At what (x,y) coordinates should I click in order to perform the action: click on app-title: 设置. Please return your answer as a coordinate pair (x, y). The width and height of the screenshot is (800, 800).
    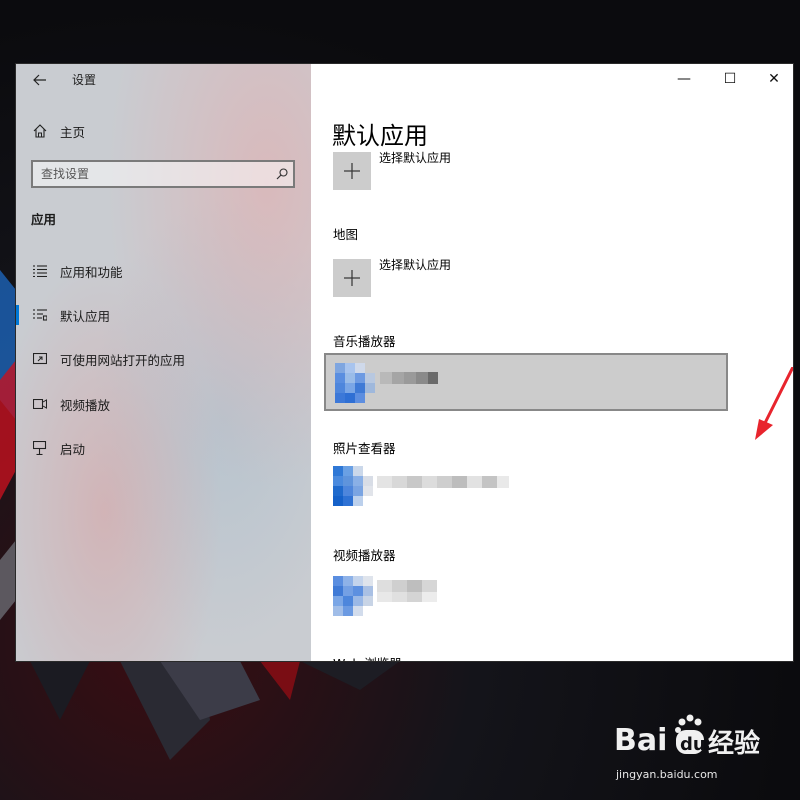
    Looking at the image, I should click on (84, 80).